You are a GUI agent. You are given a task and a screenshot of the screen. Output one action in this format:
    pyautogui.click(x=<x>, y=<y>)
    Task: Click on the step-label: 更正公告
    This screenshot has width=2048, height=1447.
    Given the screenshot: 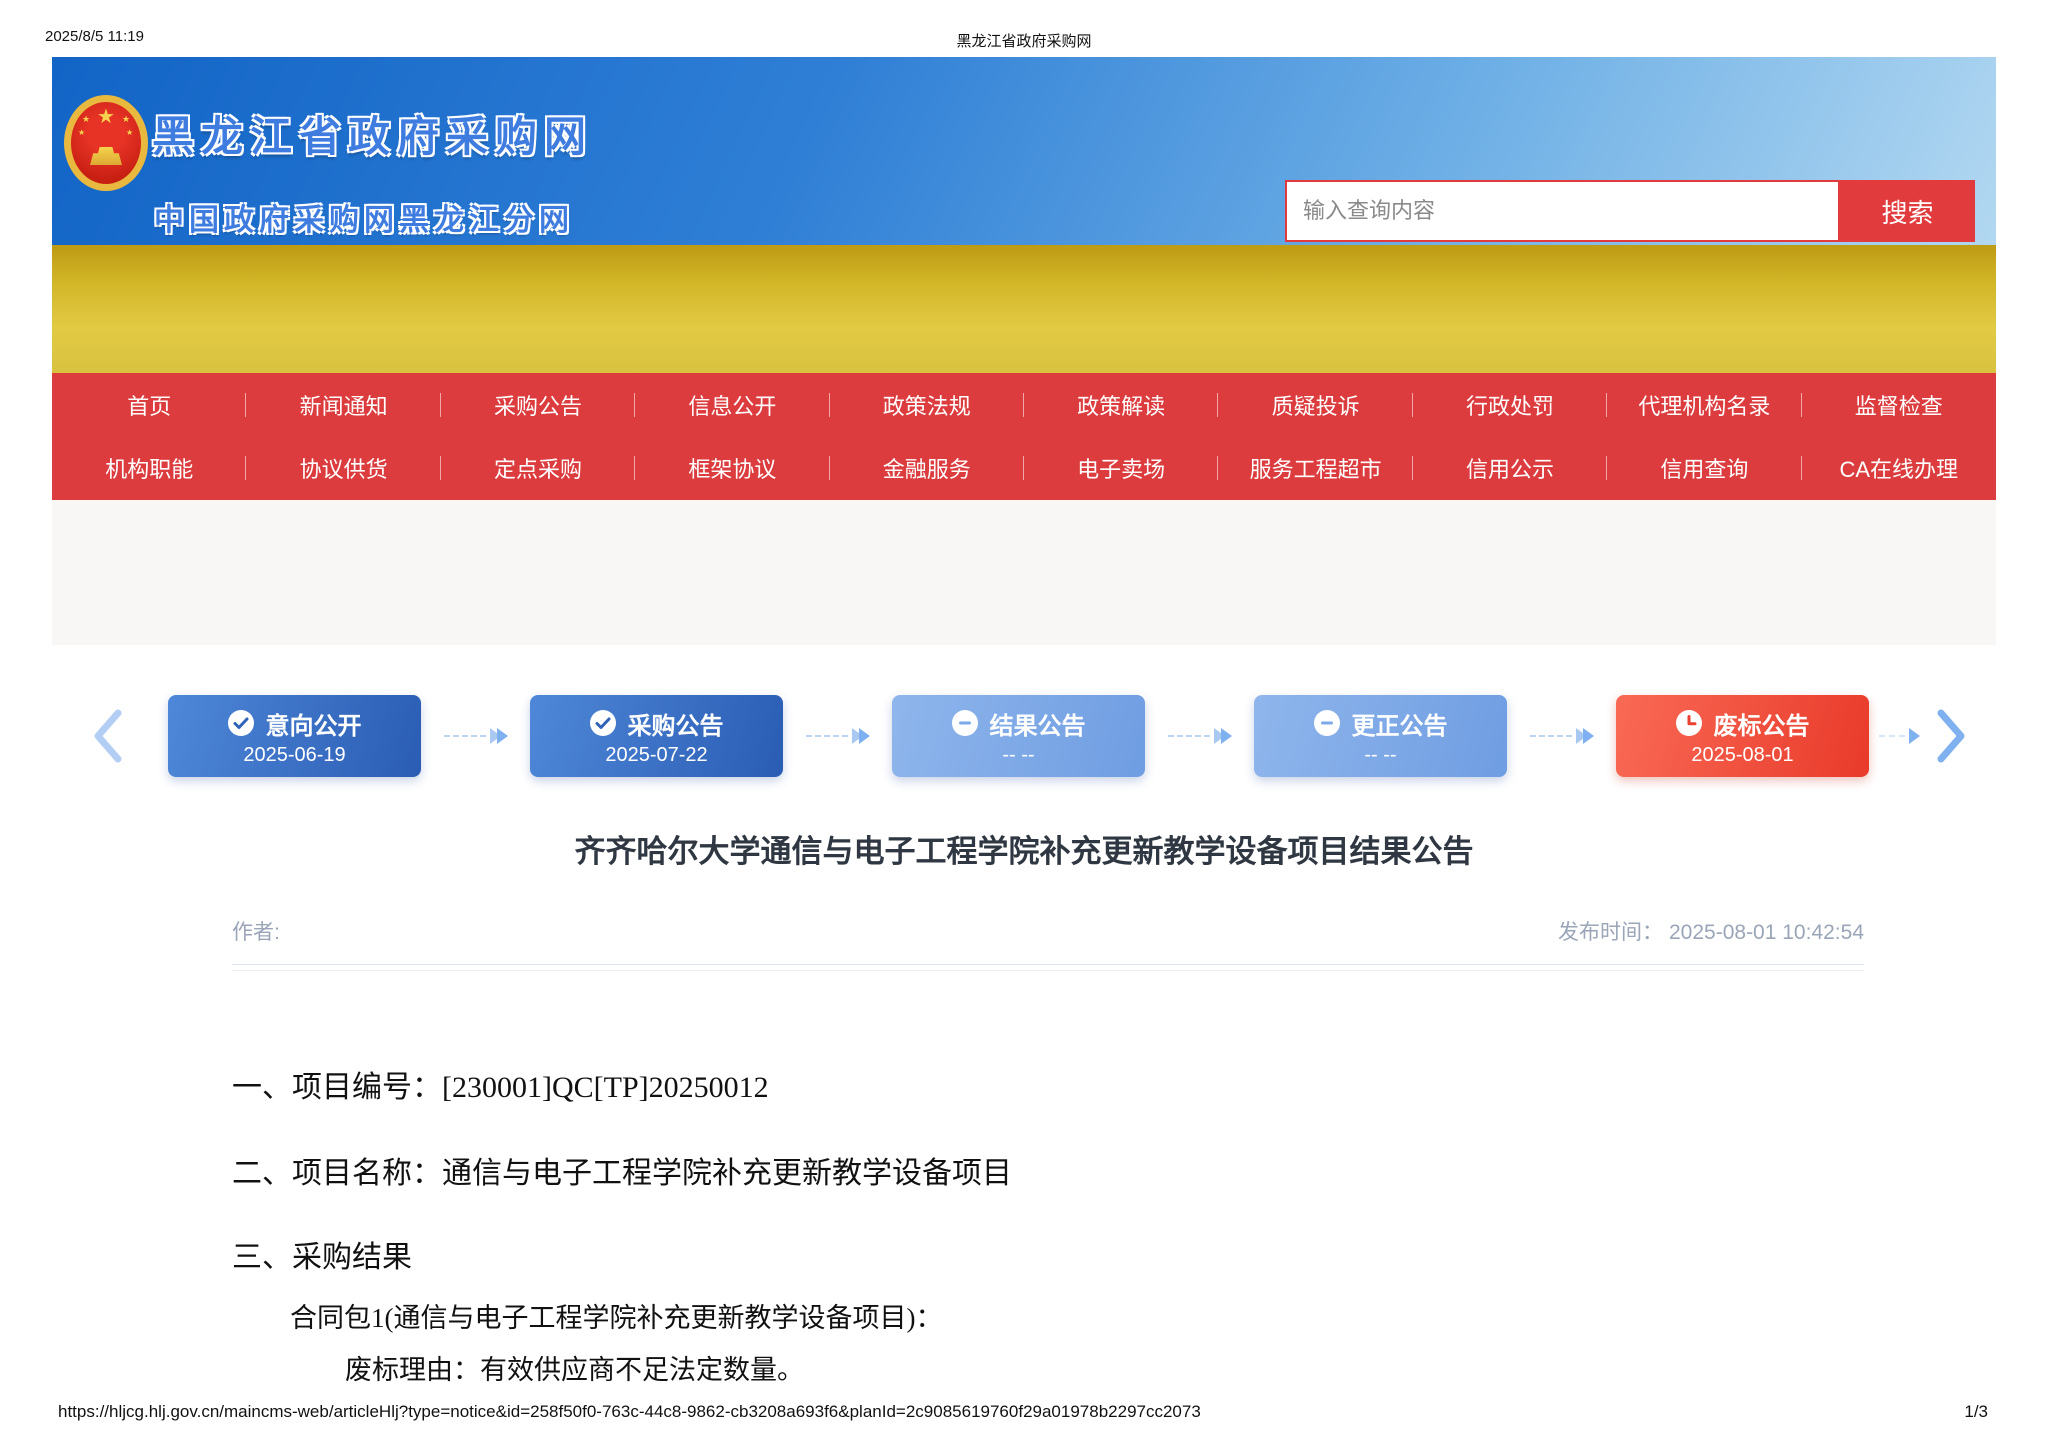 What is the action you would take?
    pyautogui.click(x=1399, y=726)
    